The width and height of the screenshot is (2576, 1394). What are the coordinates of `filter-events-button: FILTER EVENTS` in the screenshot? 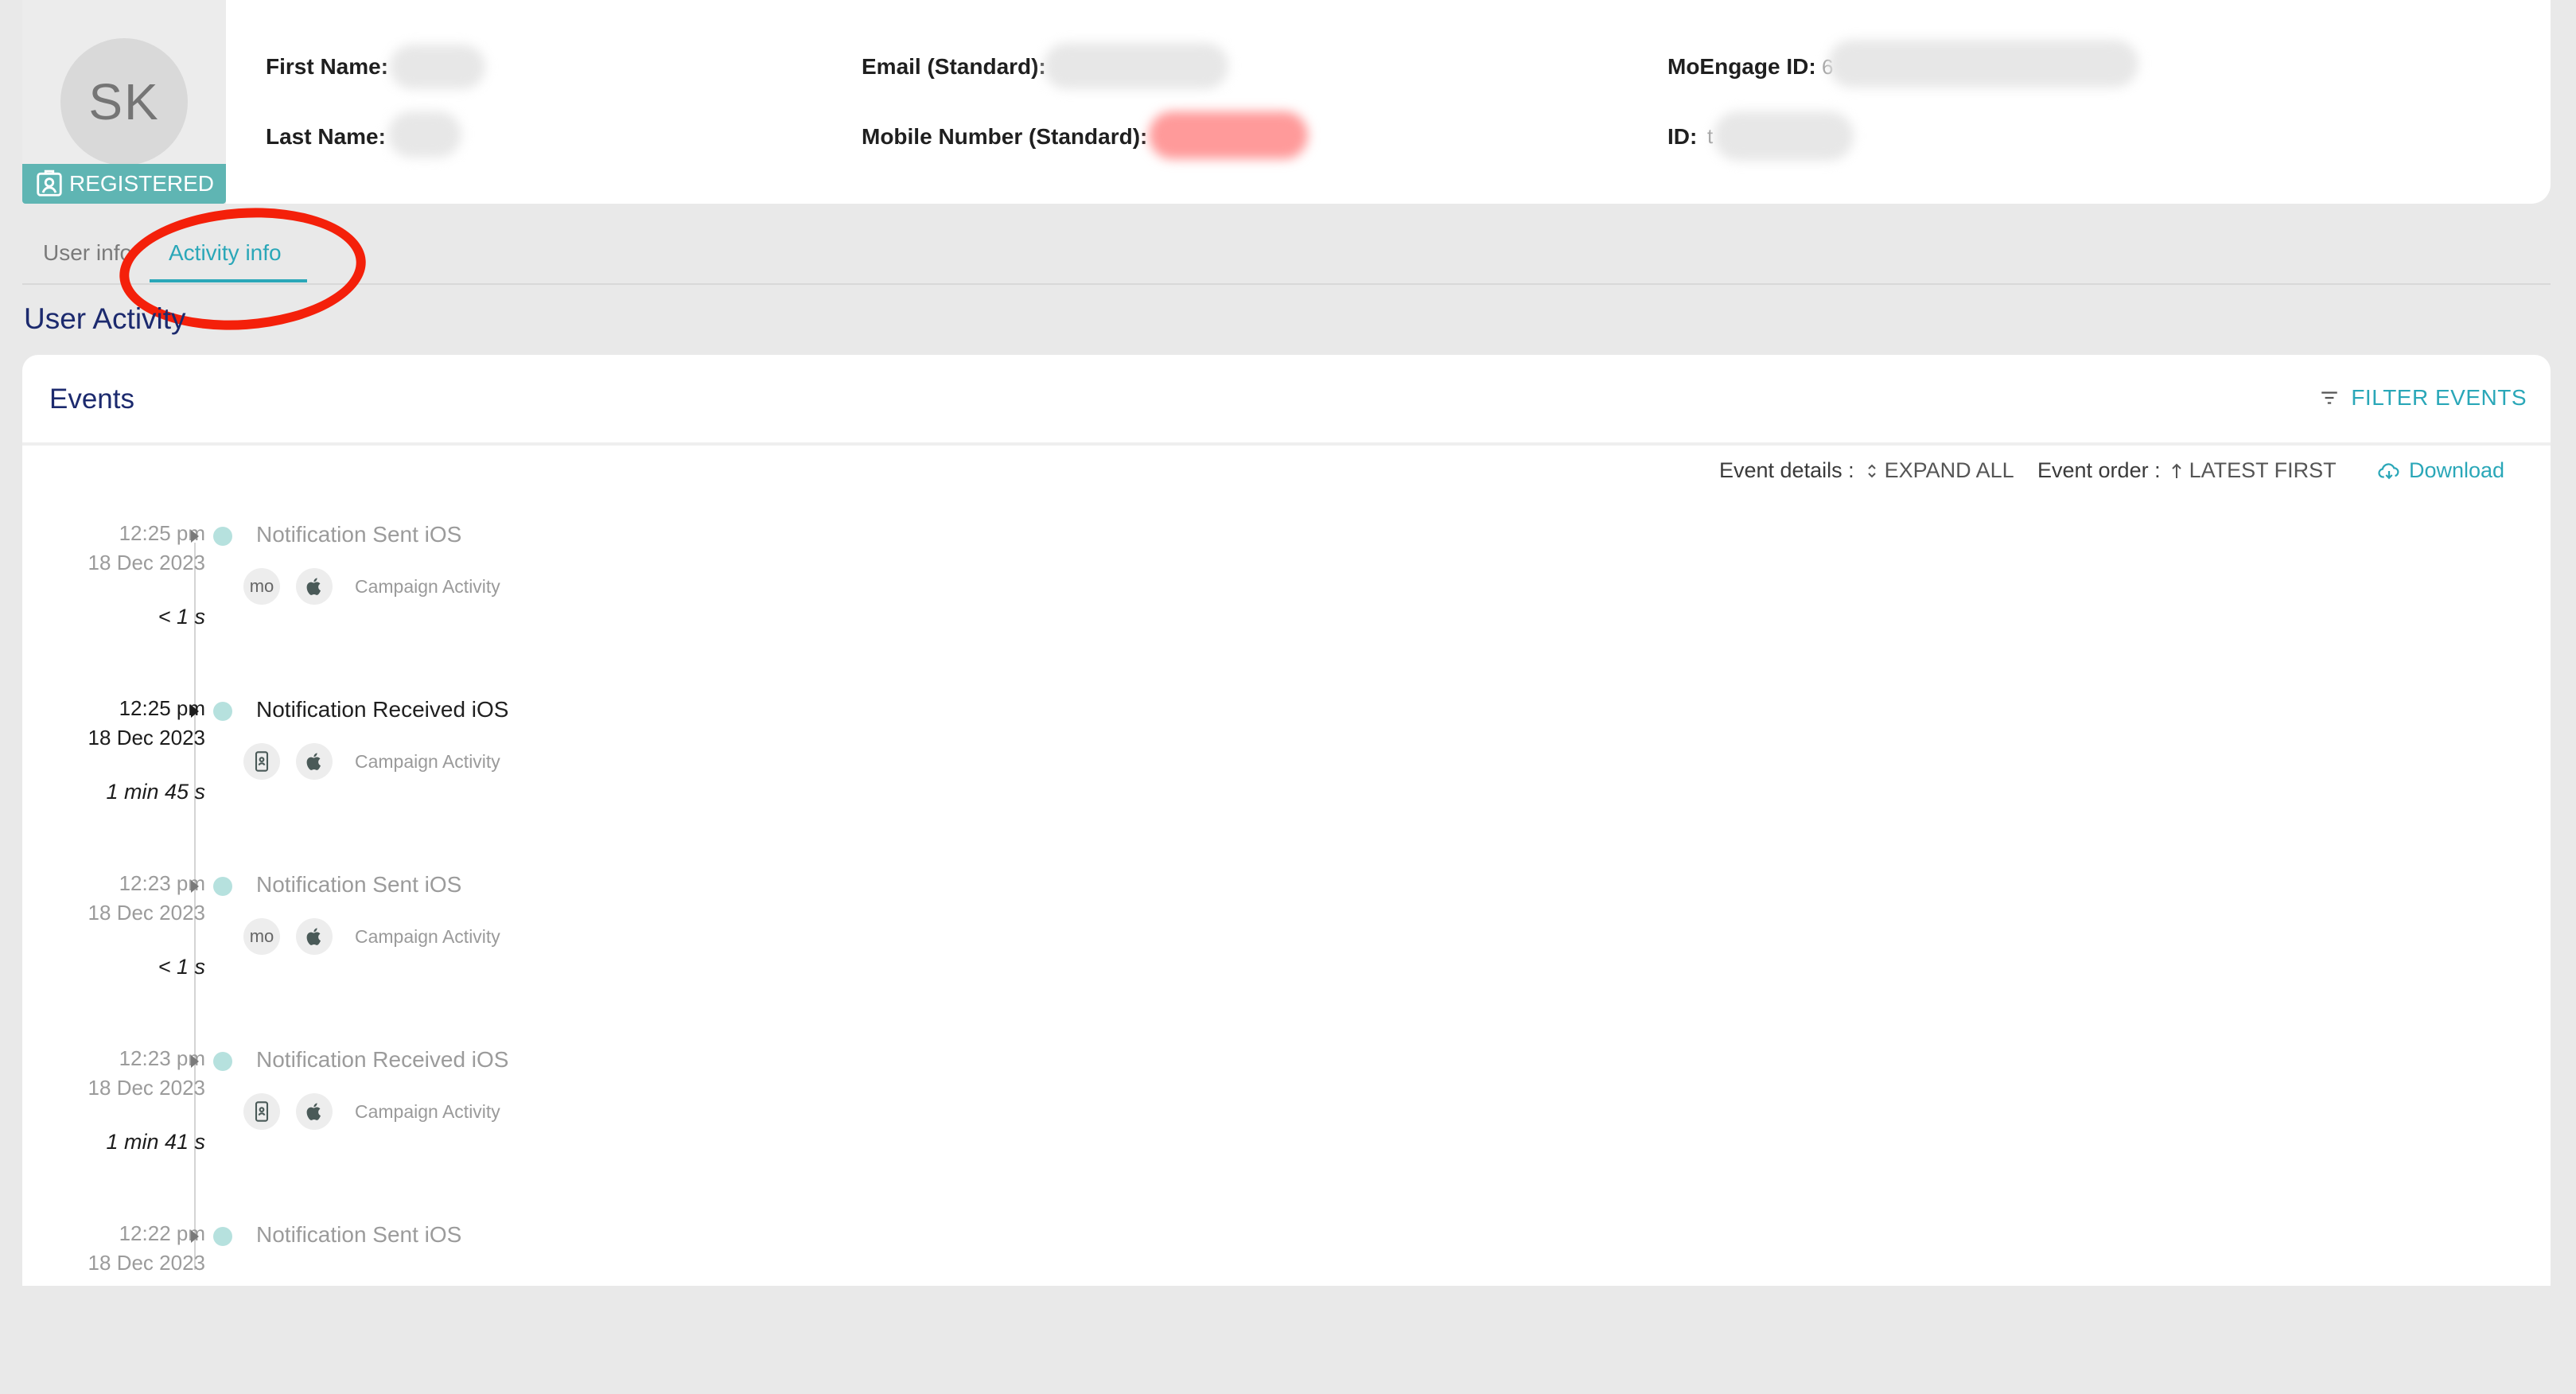 It's located at (2423, 398).